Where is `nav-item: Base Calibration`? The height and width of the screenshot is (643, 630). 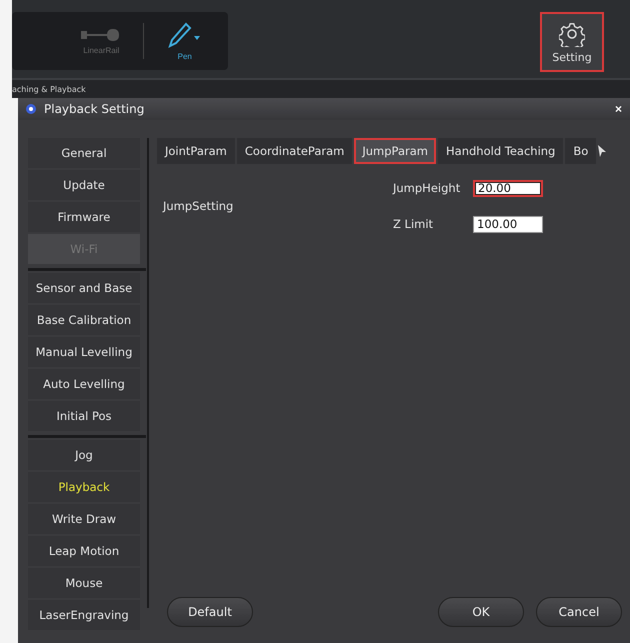
nav-item: Base Calibration is located at coordinates (84, 320).